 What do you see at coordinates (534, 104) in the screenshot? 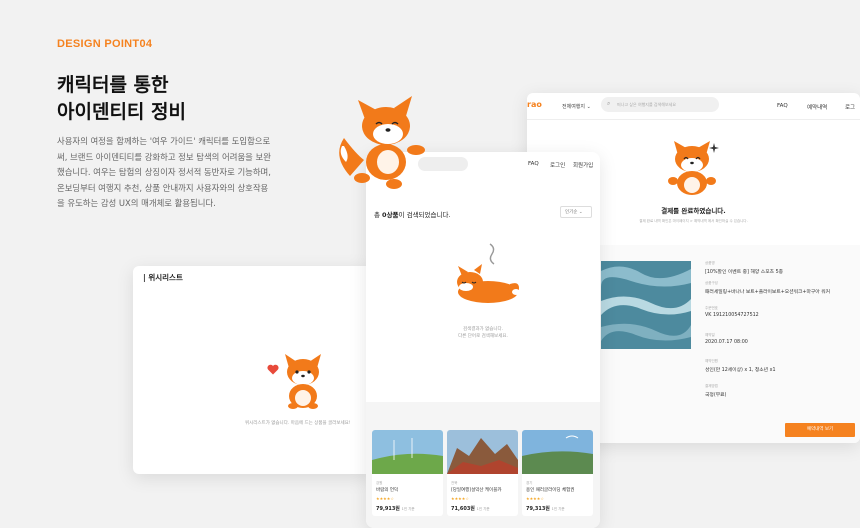
I see `logo: rao` at bounding box center [534, 104].